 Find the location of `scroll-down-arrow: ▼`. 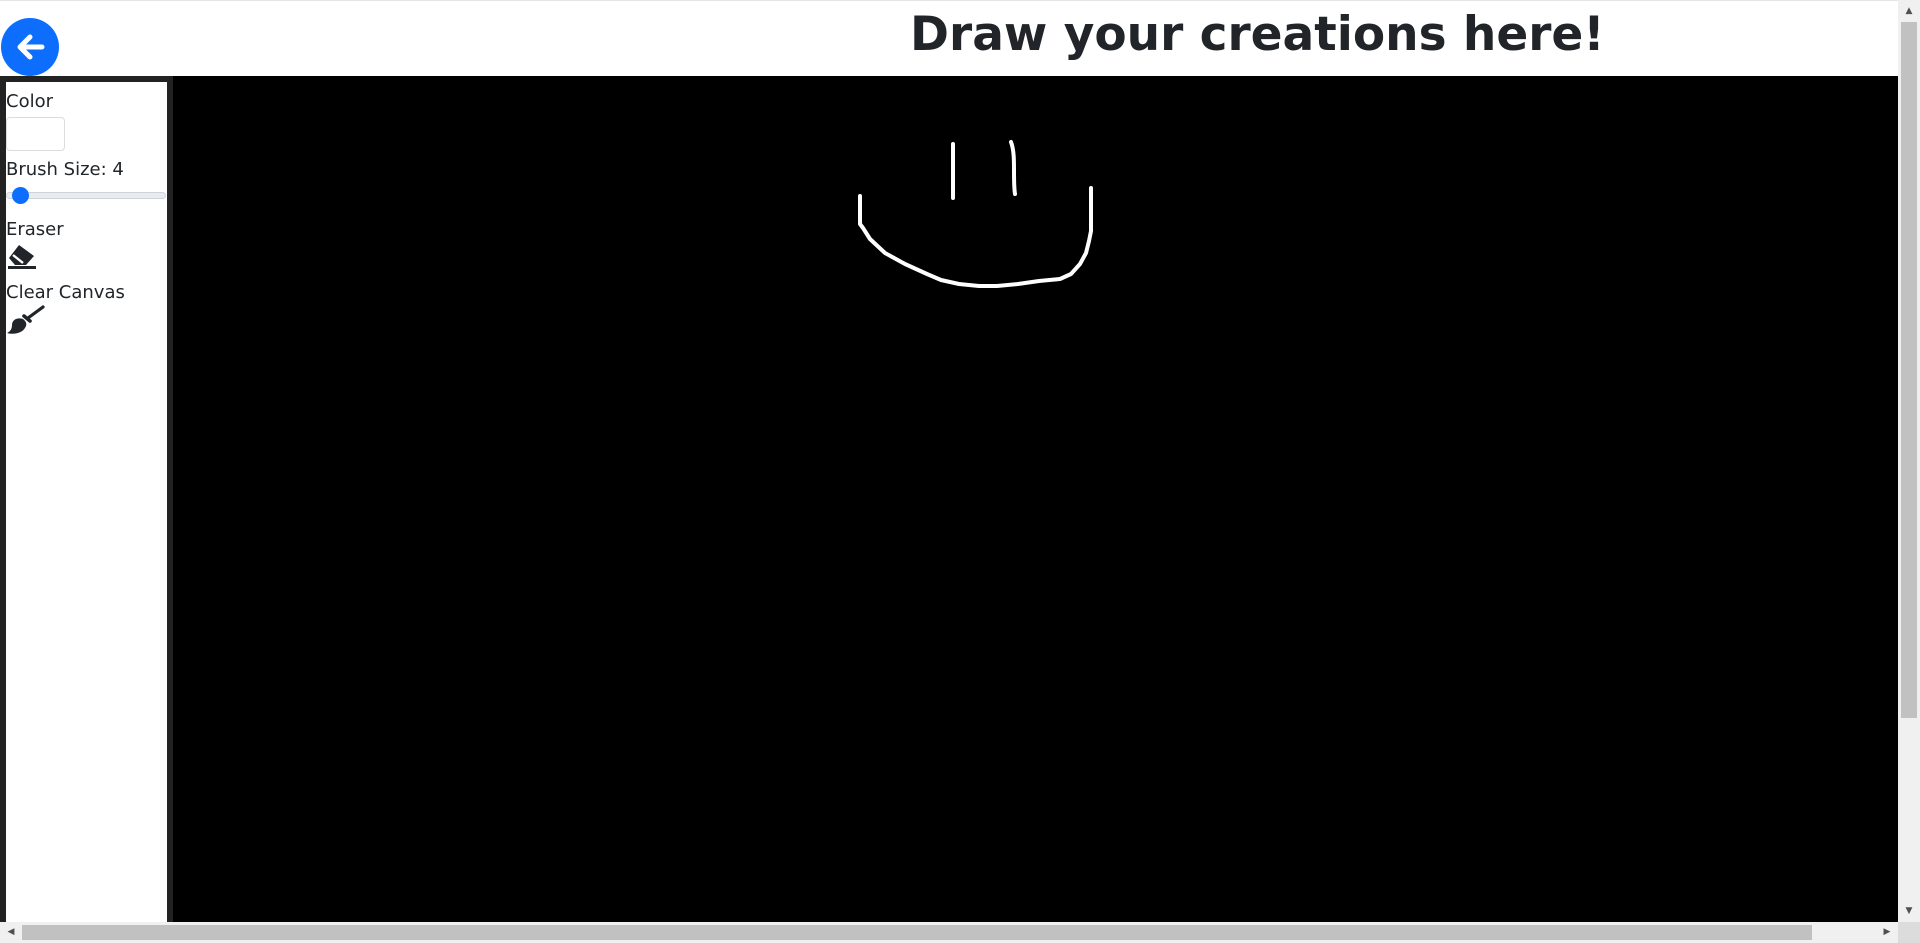

scroll-down-arrow: ▼ is located at coordinates (1909, 911).